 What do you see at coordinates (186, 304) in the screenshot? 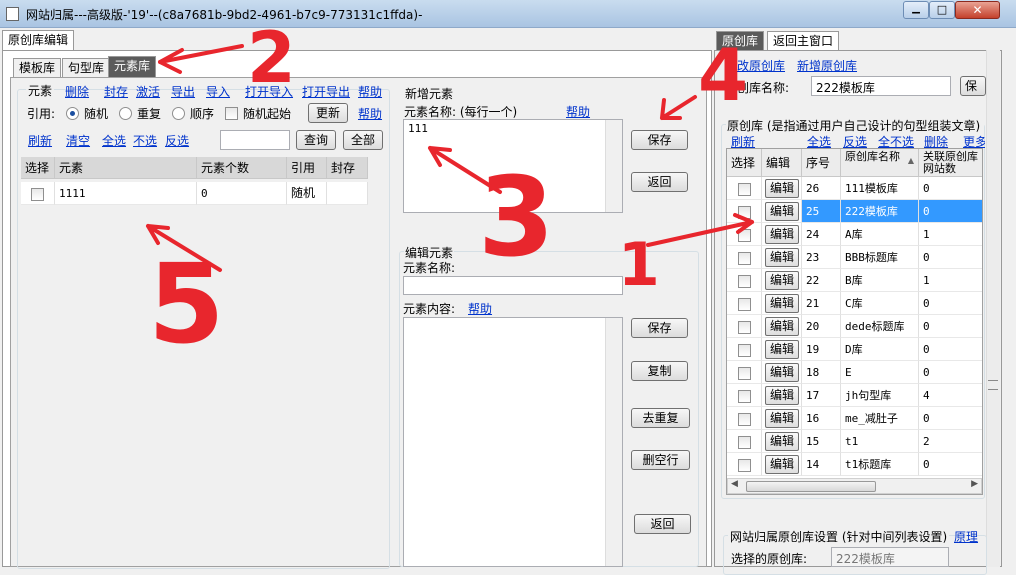
I see `annotation-5: 5` at bounding box center [186, 304].